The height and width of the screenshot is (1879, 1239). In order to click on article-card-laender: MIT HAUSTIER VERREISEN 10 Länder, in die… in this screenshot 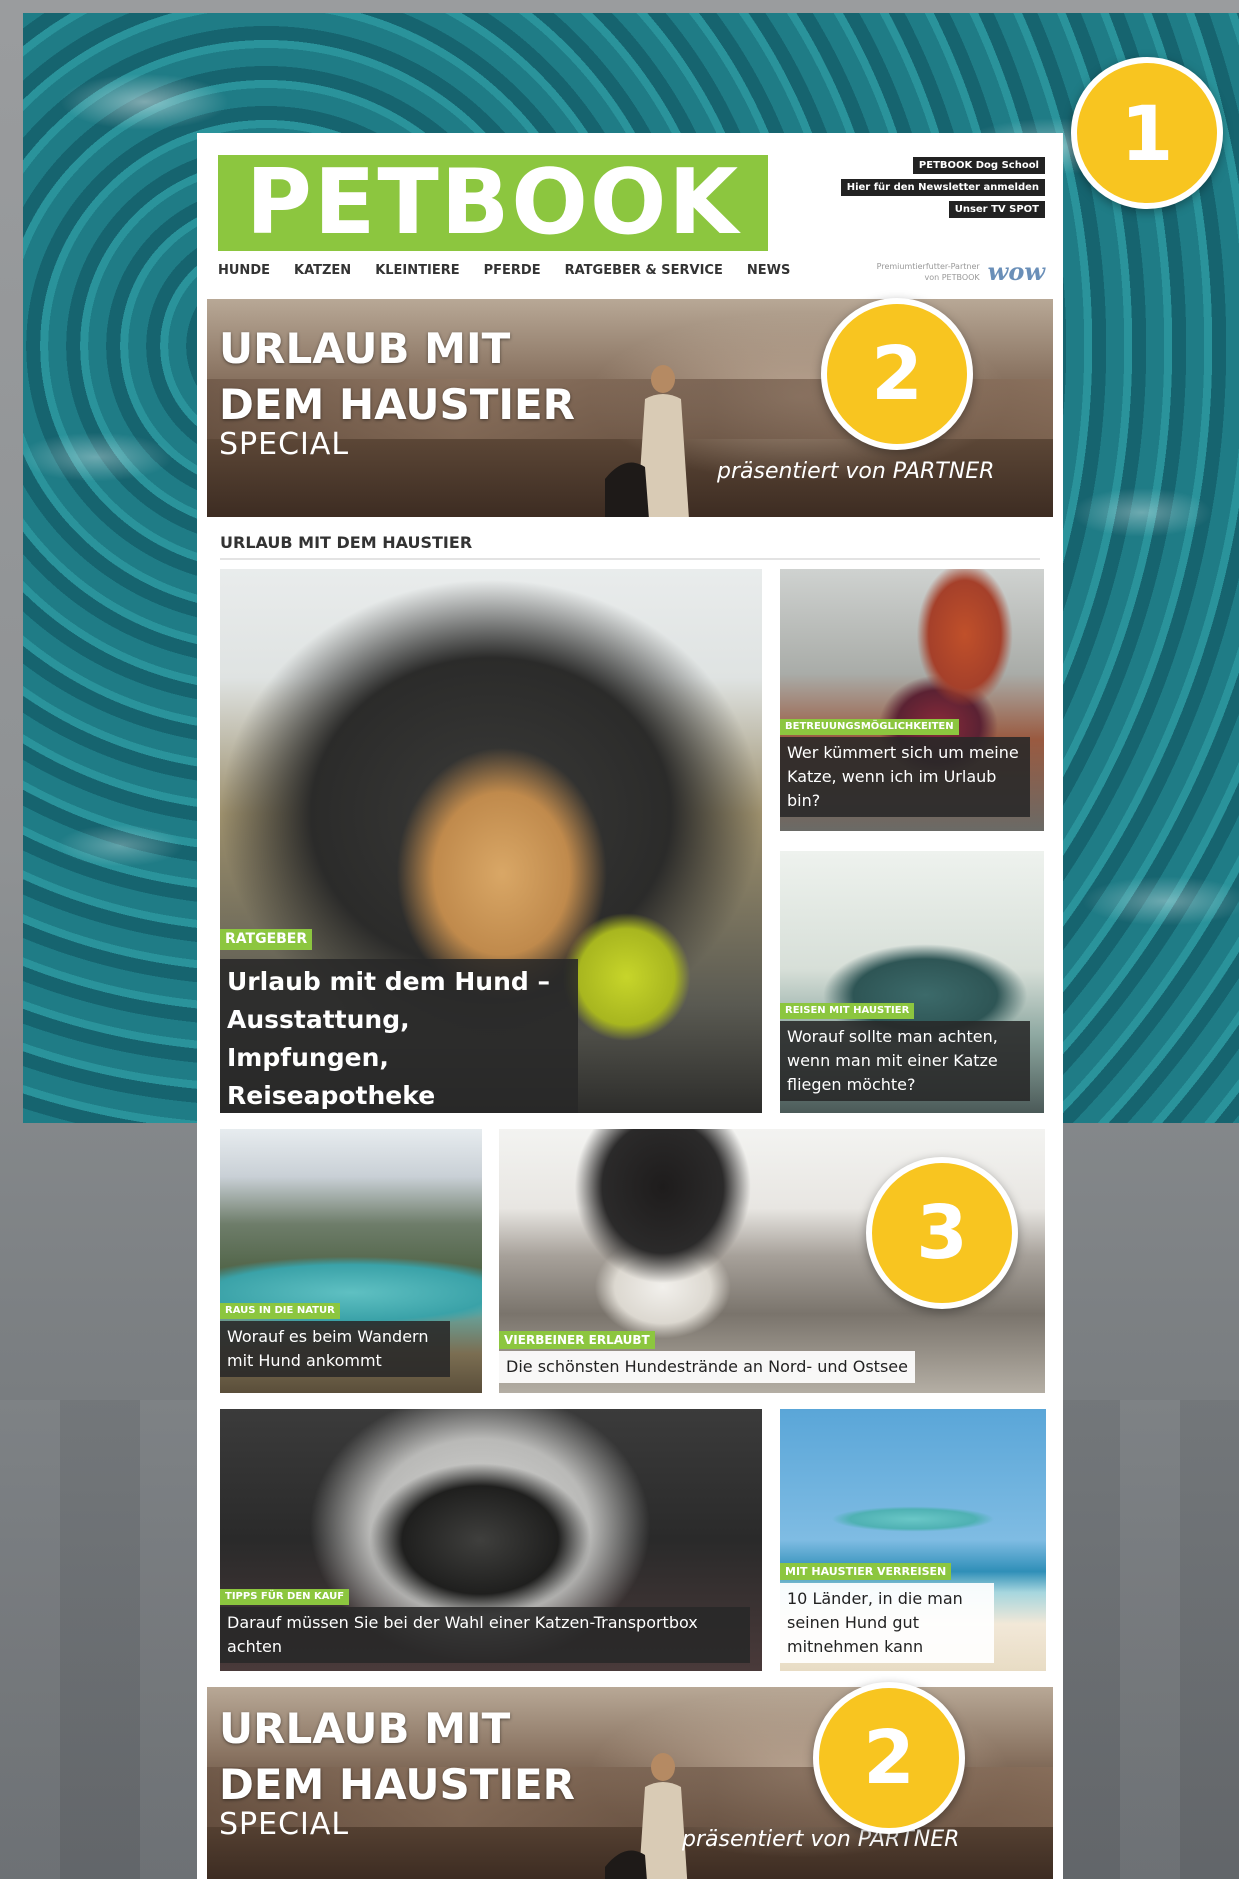, I will do `click(913, 1540)`.